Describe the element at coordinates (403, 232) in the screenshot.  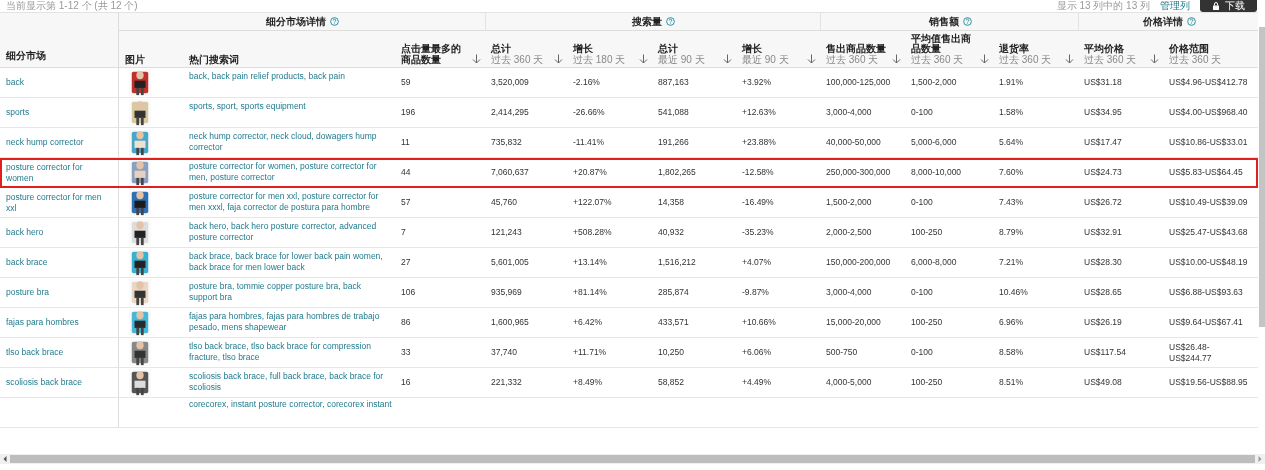
I see `table-cell: 7` at that location.